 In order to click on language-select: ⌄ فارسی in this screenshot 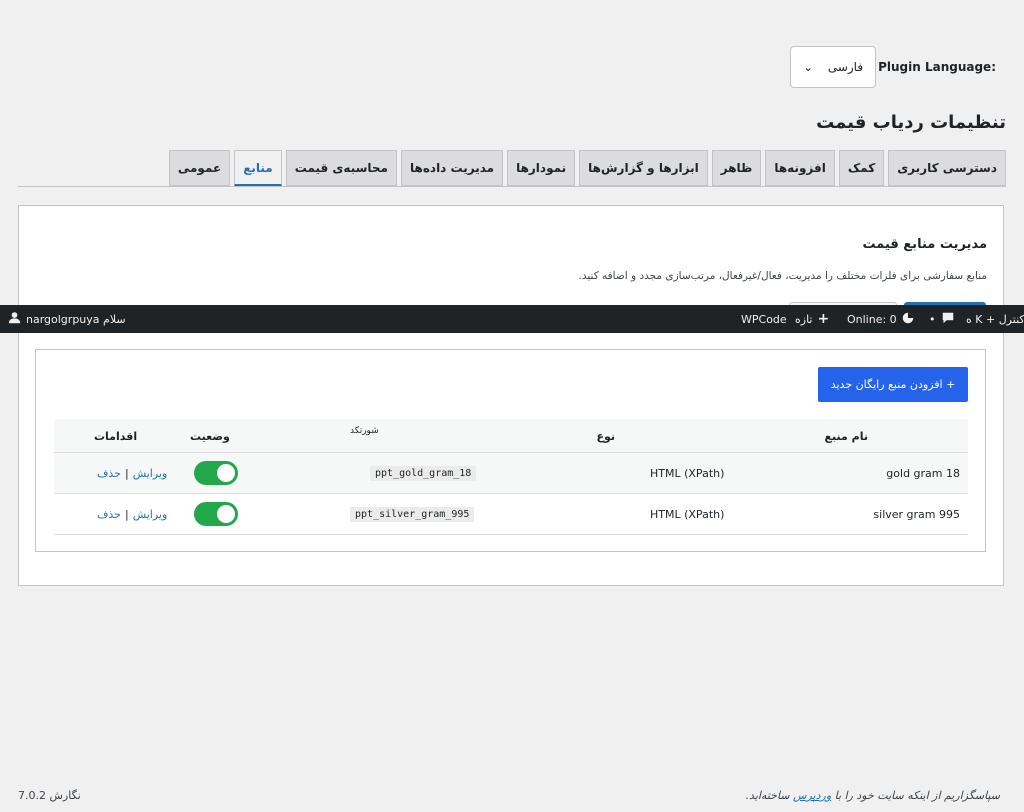, I will do `click(833, 67)`.